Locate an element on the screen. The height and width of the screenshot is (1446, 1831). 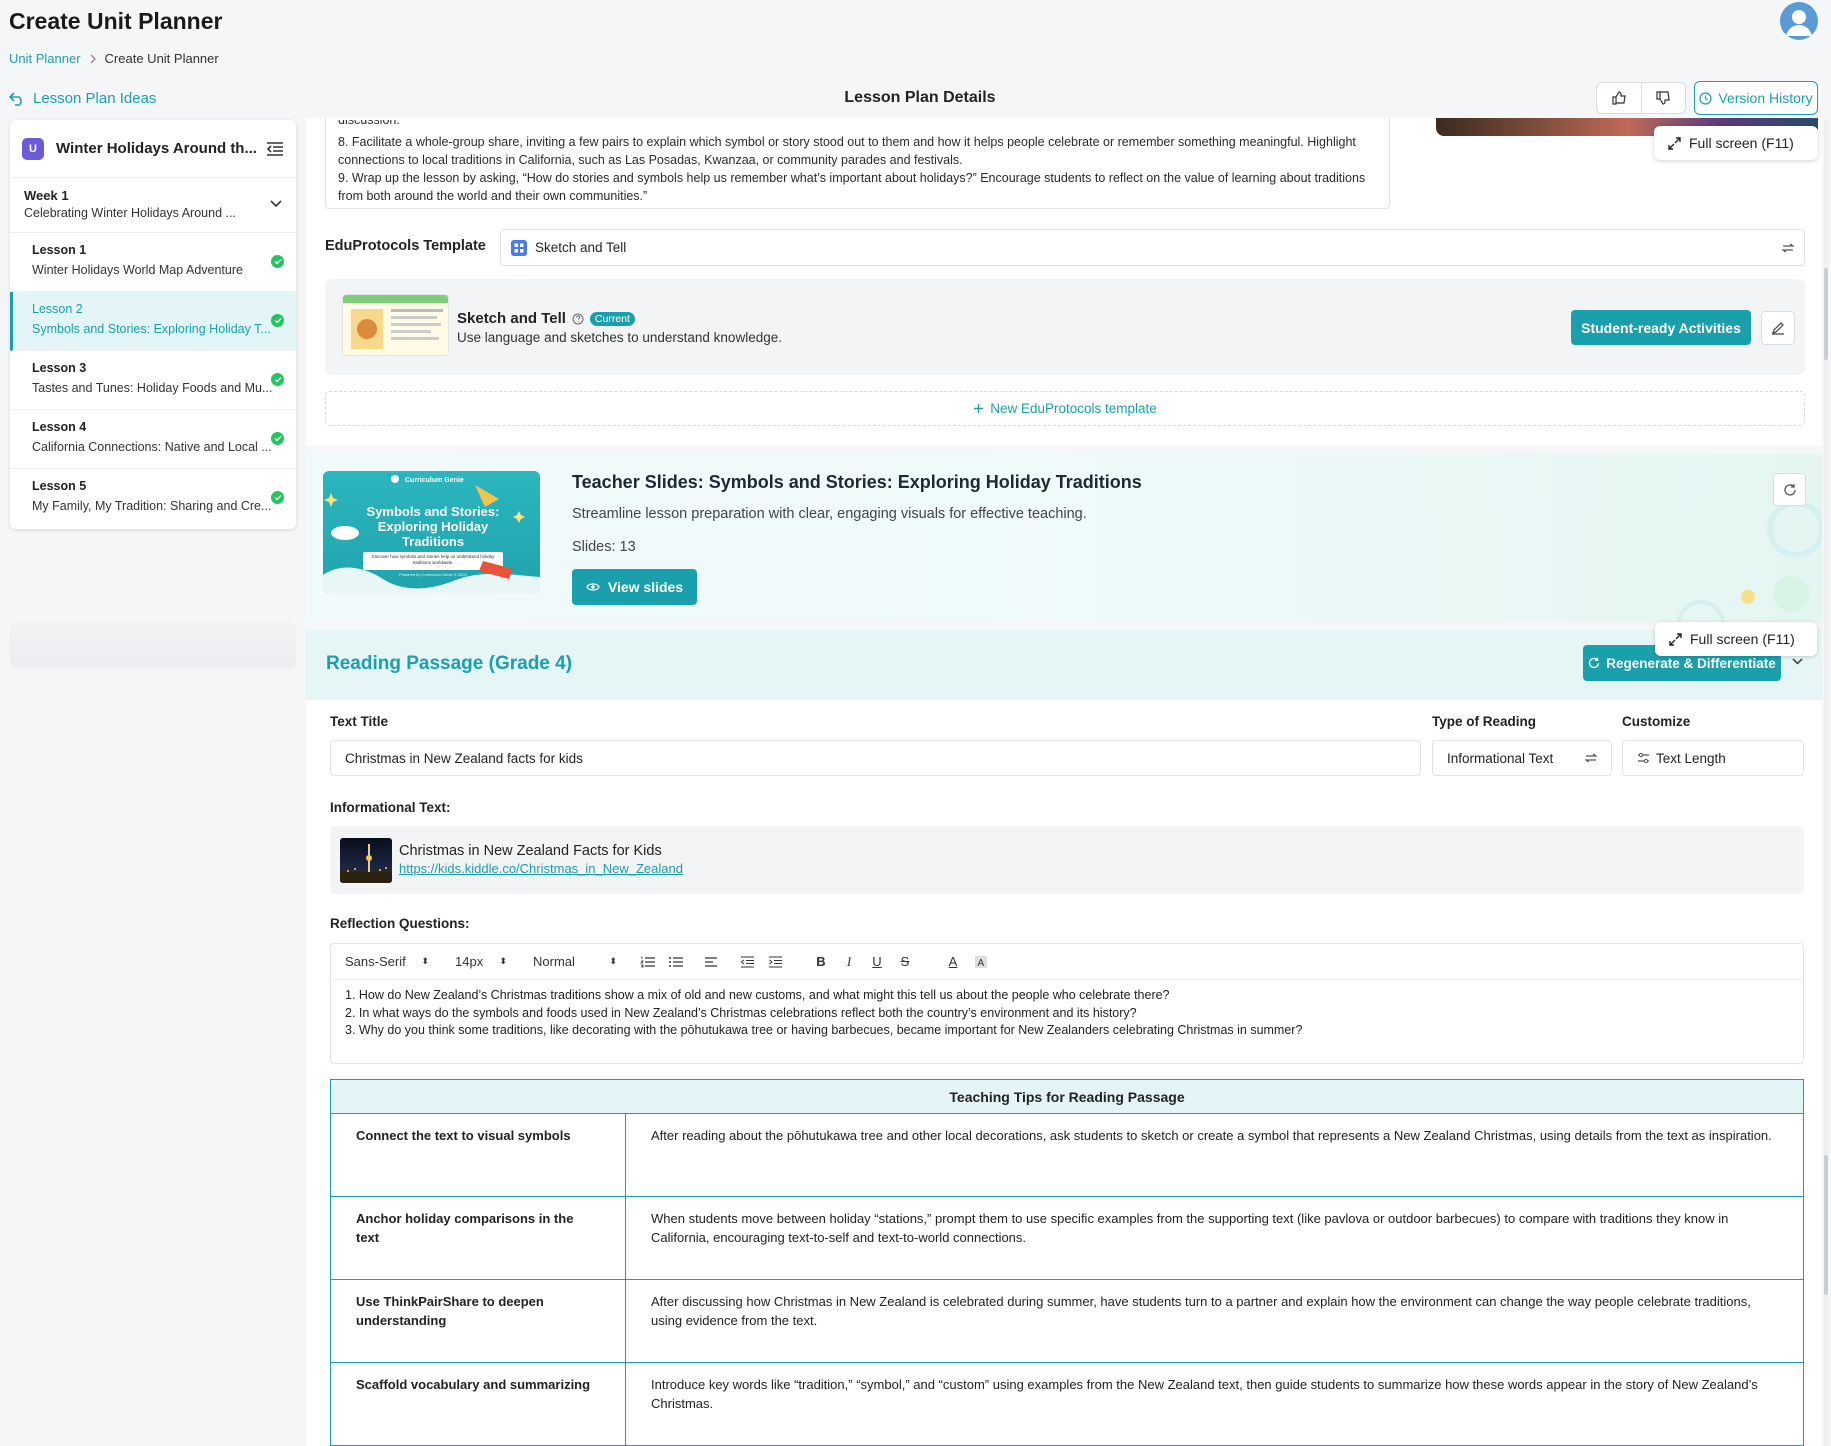
template-grid-icon is located at coordinates (519, 247).